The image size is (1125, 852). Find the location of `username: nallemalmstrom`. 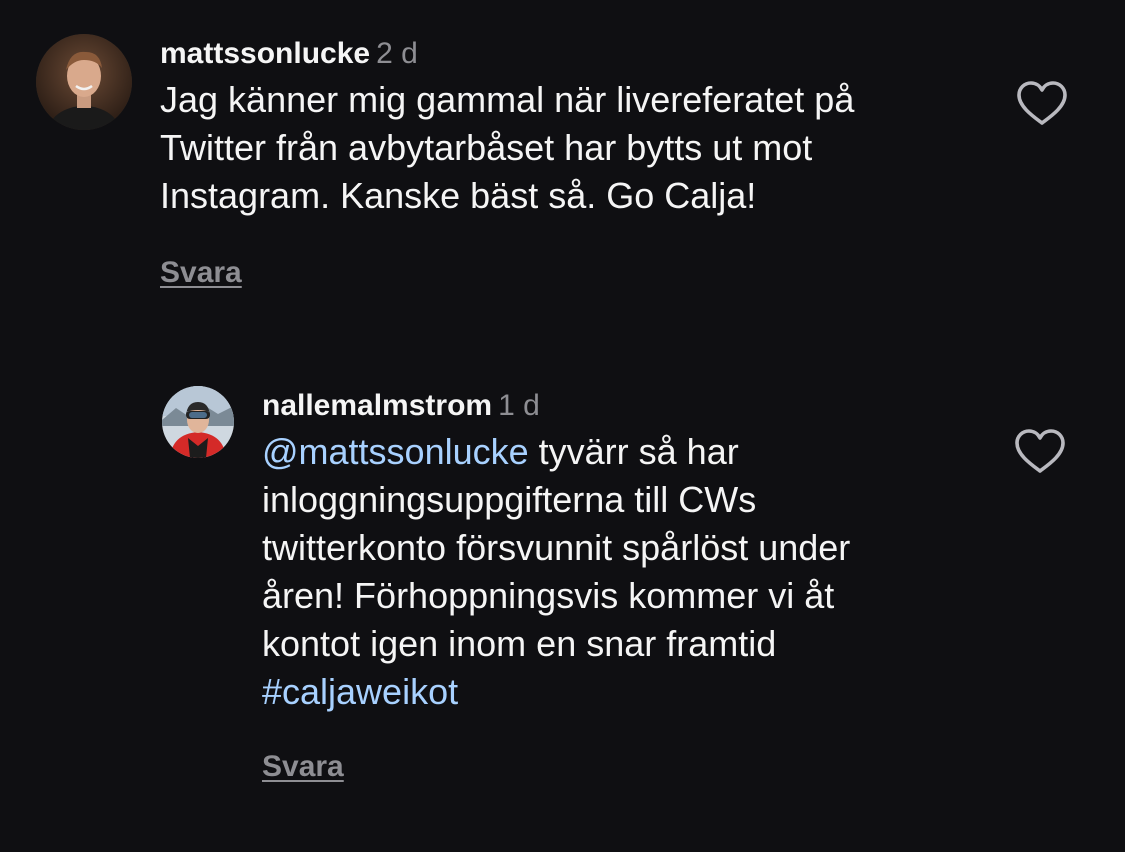

username: nallemalmstrom is located at coordinates (377, 405).